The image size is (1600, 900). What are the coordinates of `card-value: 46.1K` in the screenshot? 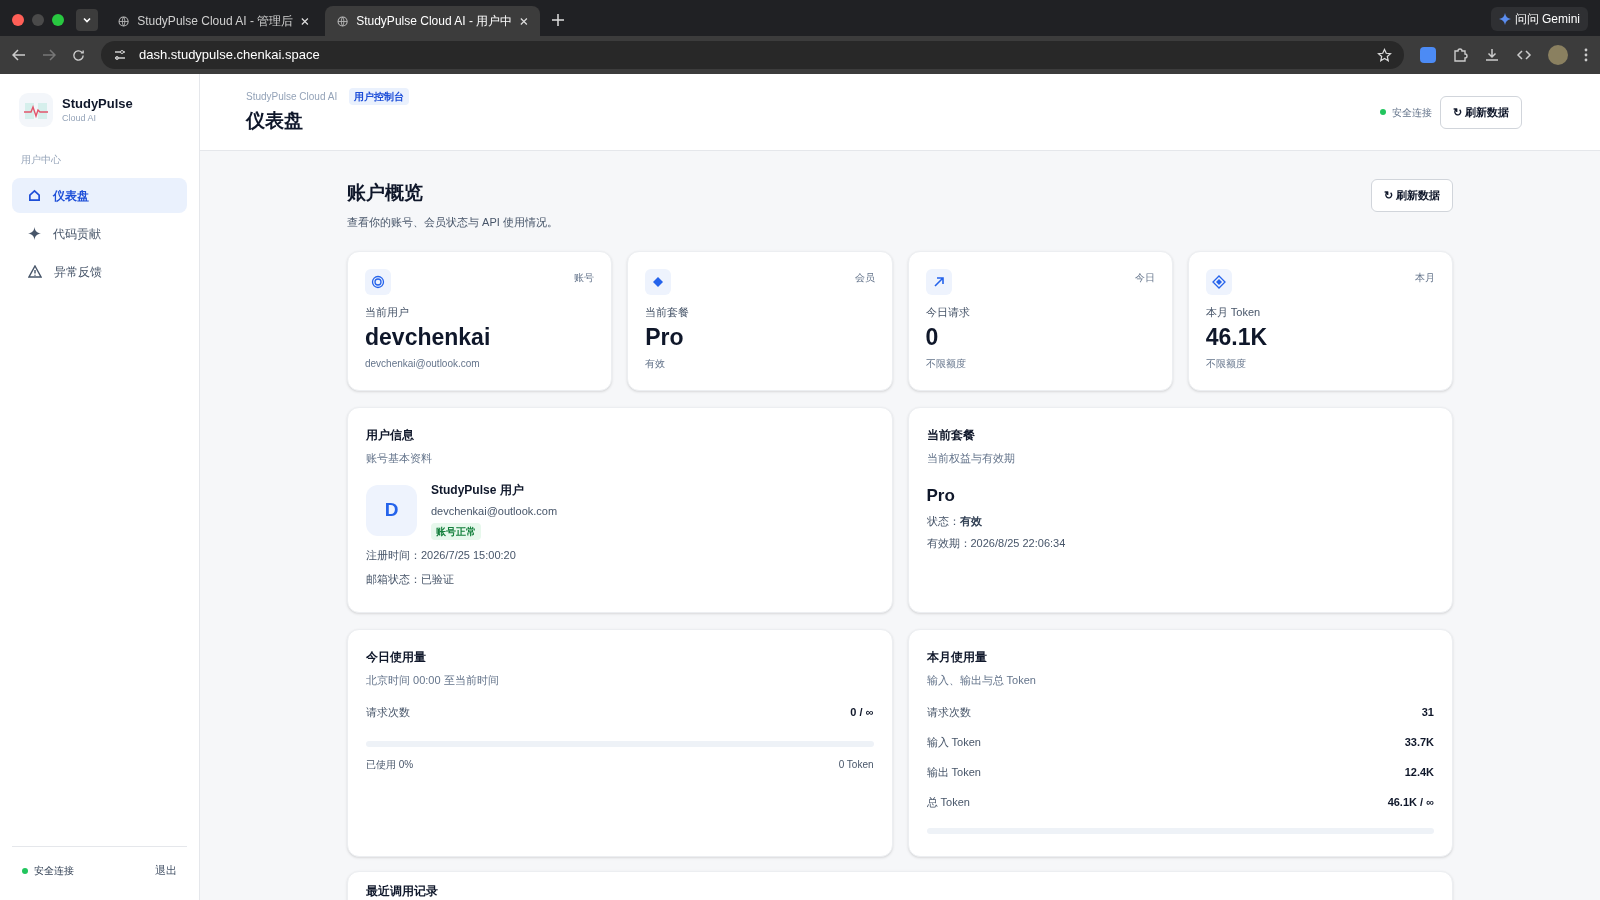 It's located at (1237, 337).